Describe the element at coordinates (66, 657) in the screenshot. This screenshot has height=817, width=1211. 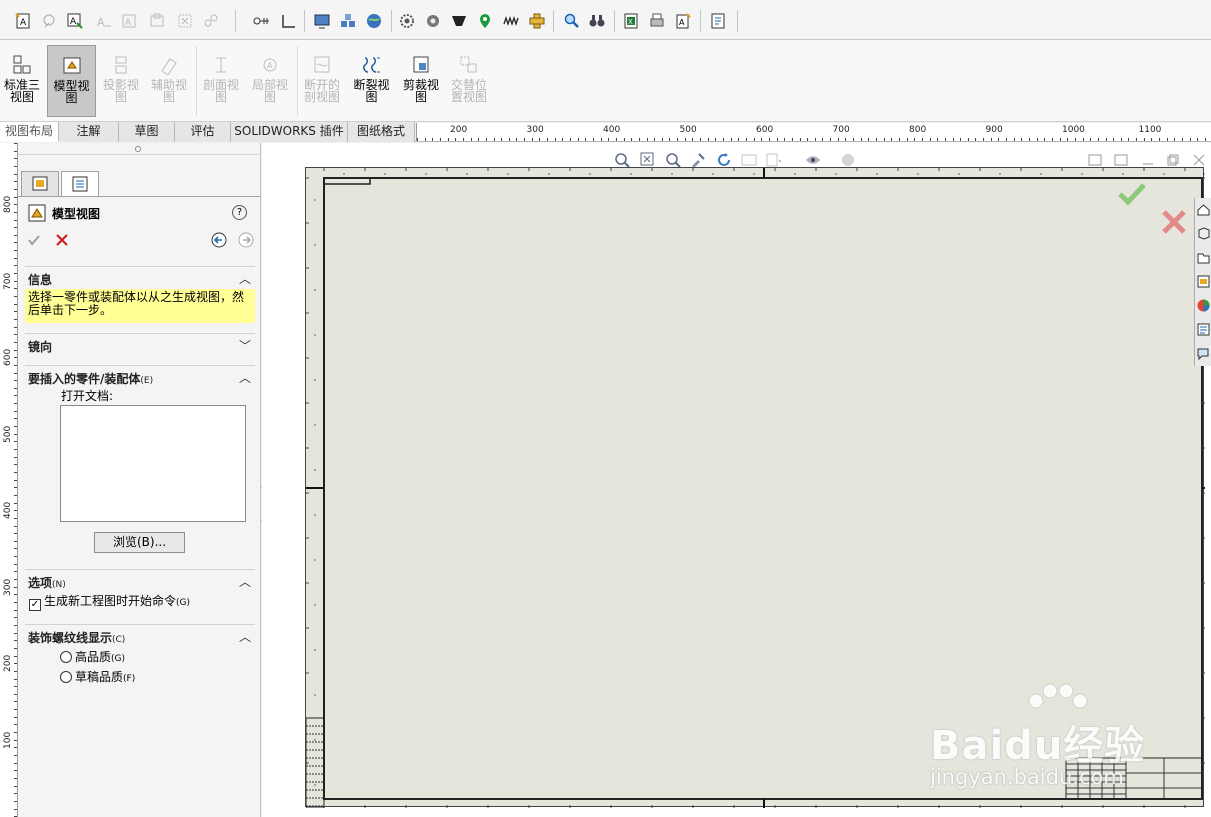
I see `high-quality-radio` at that location.